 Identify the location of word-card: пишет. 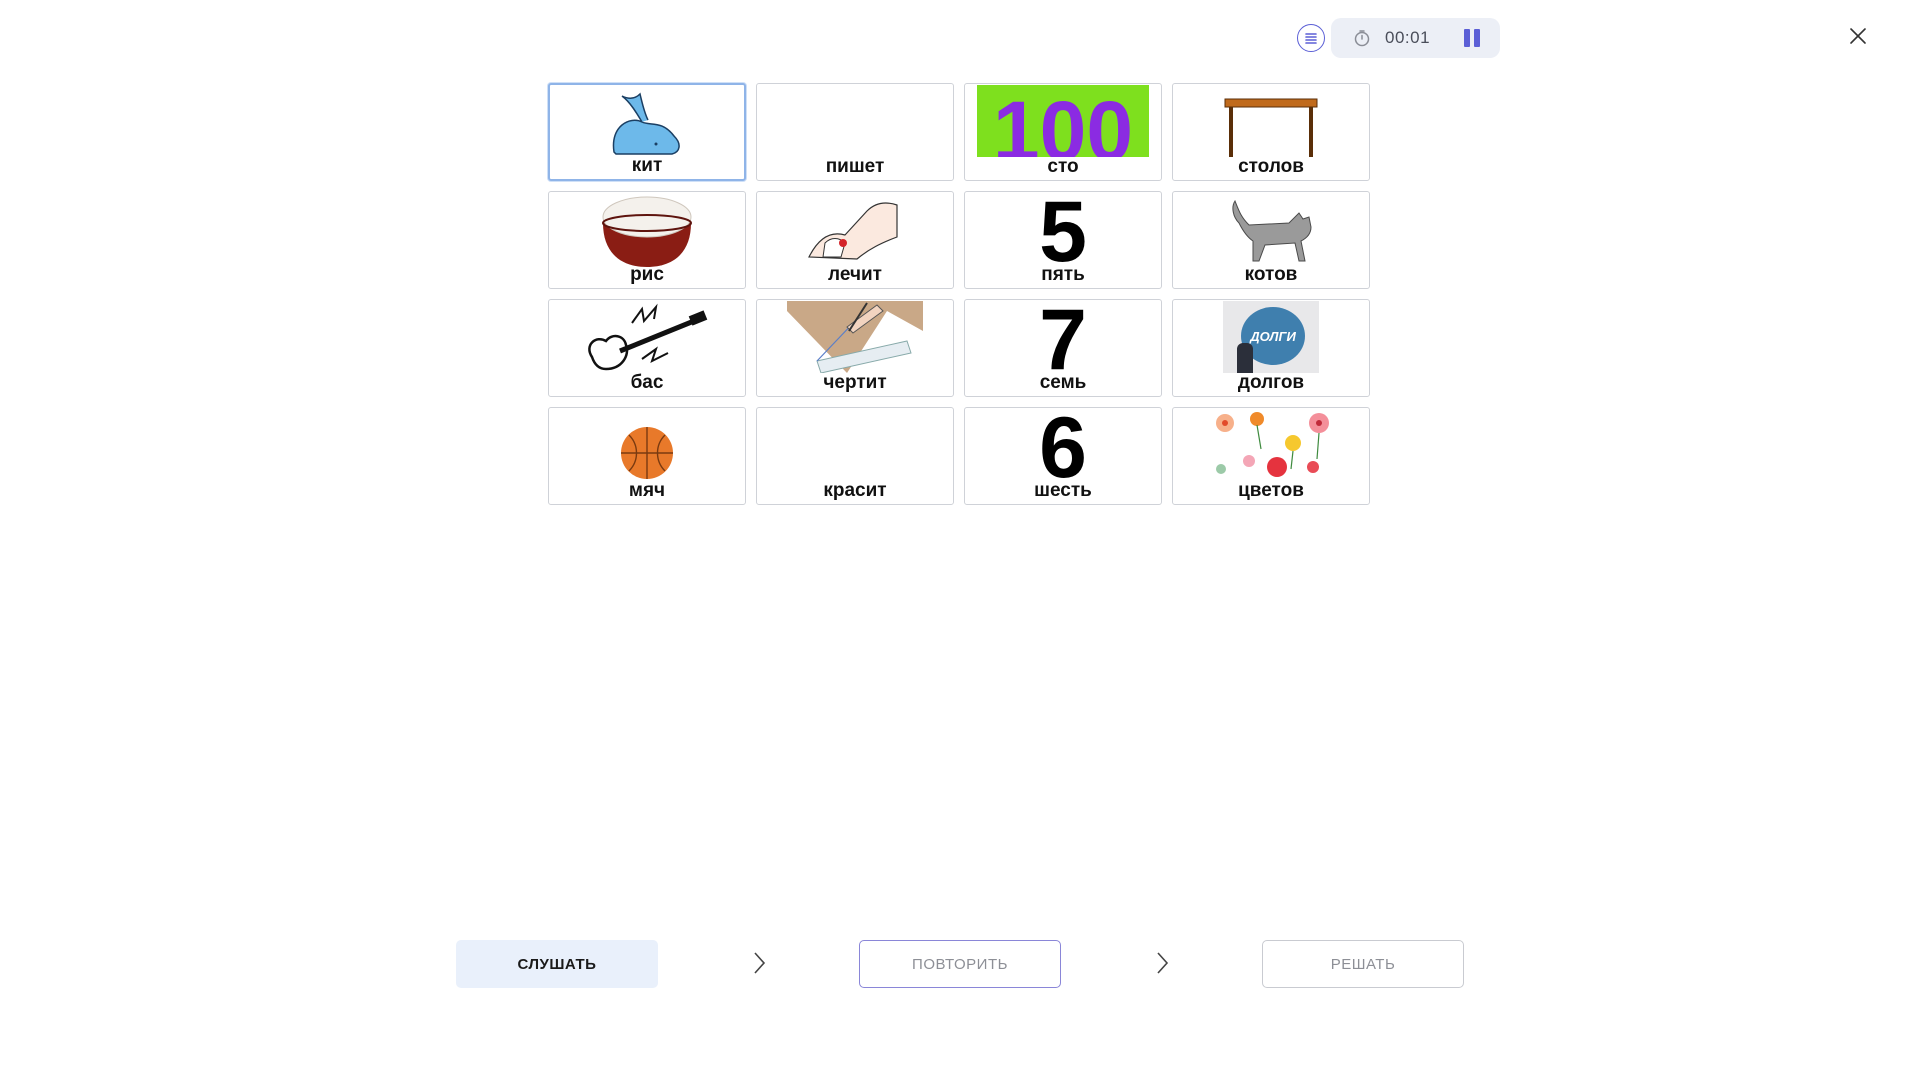
(855, 132).